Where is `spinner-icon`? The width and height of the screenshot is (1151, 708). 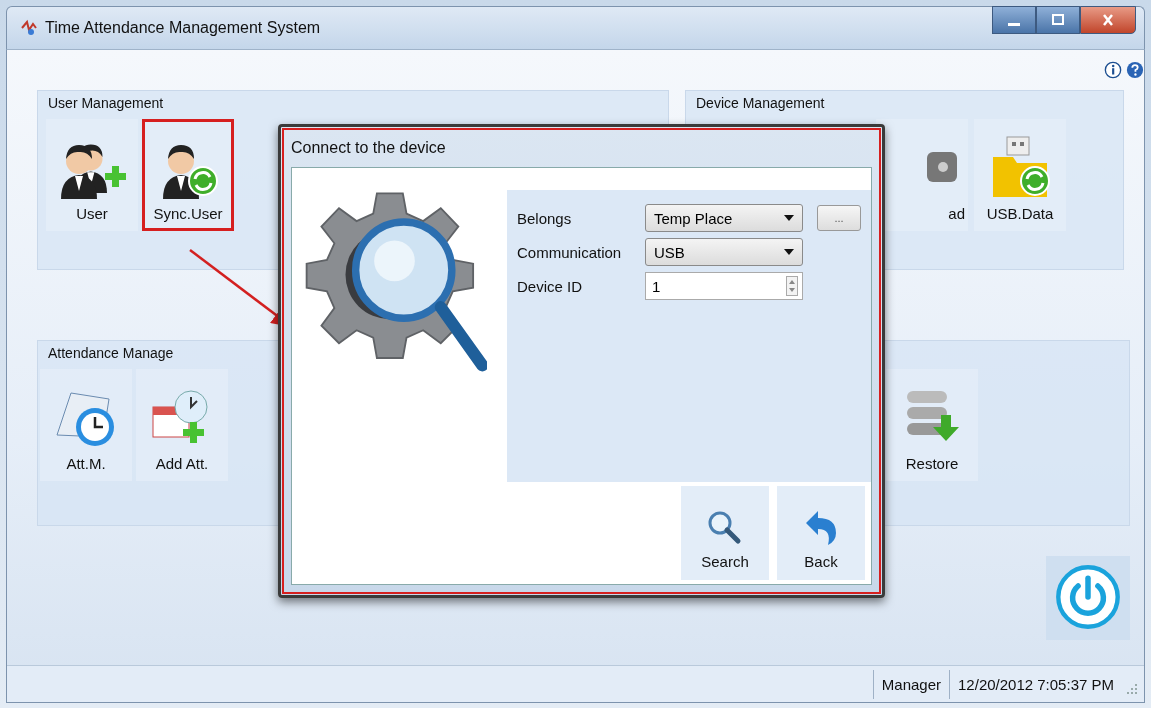 spinner-icon is located at coordinates (792, 286).